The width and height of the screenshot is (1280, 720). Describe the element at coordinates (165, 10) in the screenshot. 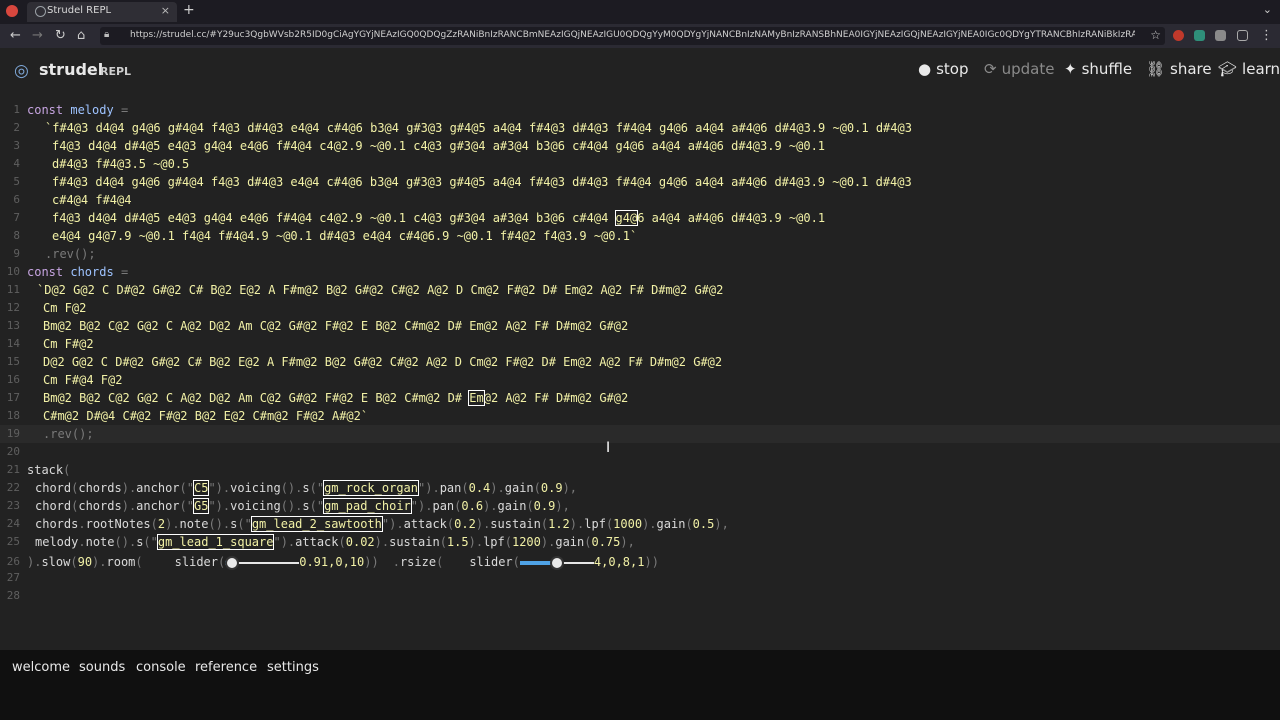

I see `tab-close-icon: ×` at that location.